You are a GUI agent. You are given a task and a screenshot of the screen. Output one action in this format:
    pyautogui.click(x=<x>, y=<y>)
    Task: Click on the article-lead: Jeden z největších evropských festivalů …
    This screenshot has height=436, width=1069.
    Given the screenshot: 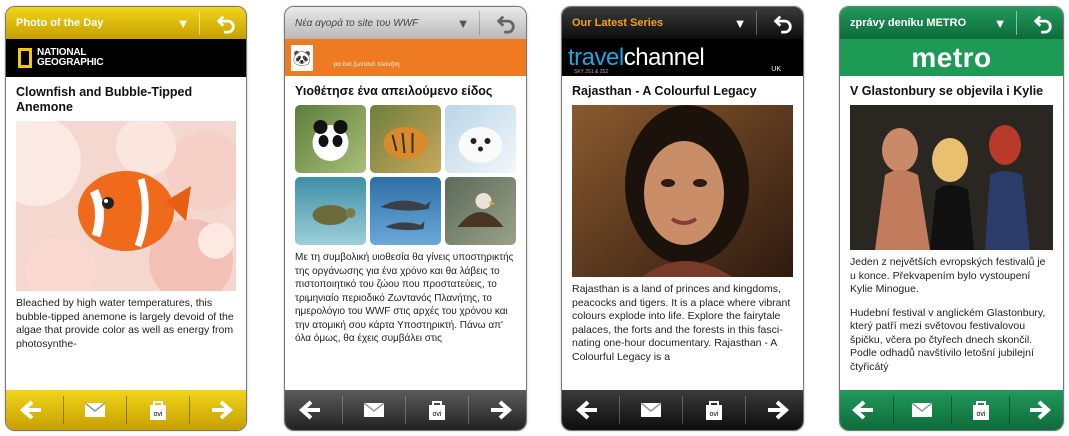 What is the action you would take?
    pyautogui.click(x=948, y=275)
    